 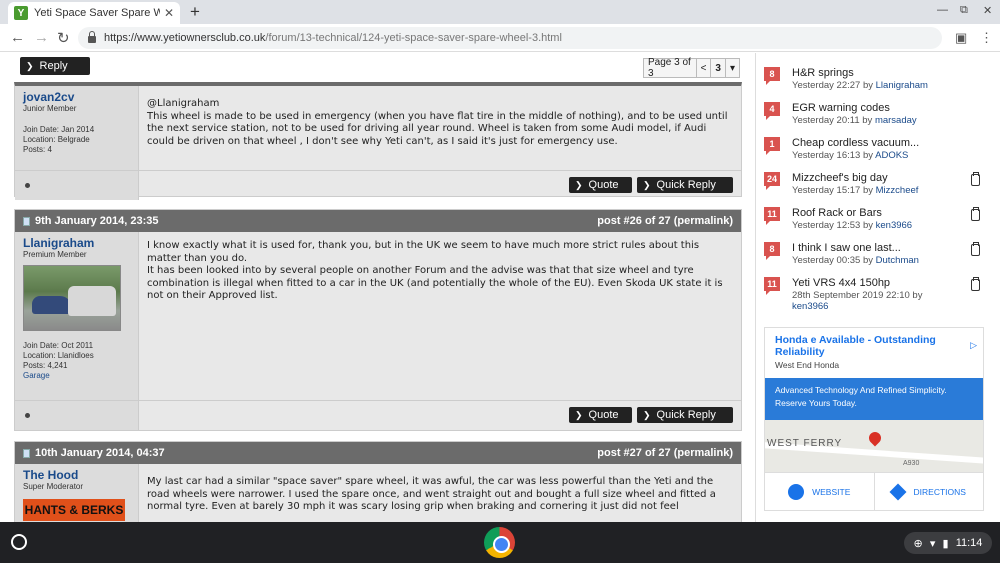 I want to click on page-3-button: 3, so click(x=717, y=68).